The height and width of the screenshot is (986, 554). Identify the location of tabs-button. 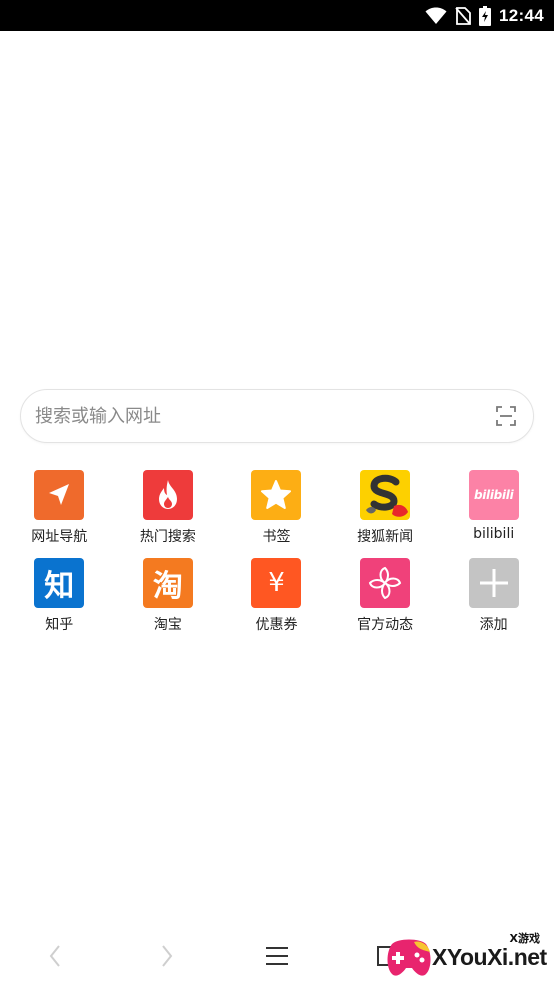
(387, 958).